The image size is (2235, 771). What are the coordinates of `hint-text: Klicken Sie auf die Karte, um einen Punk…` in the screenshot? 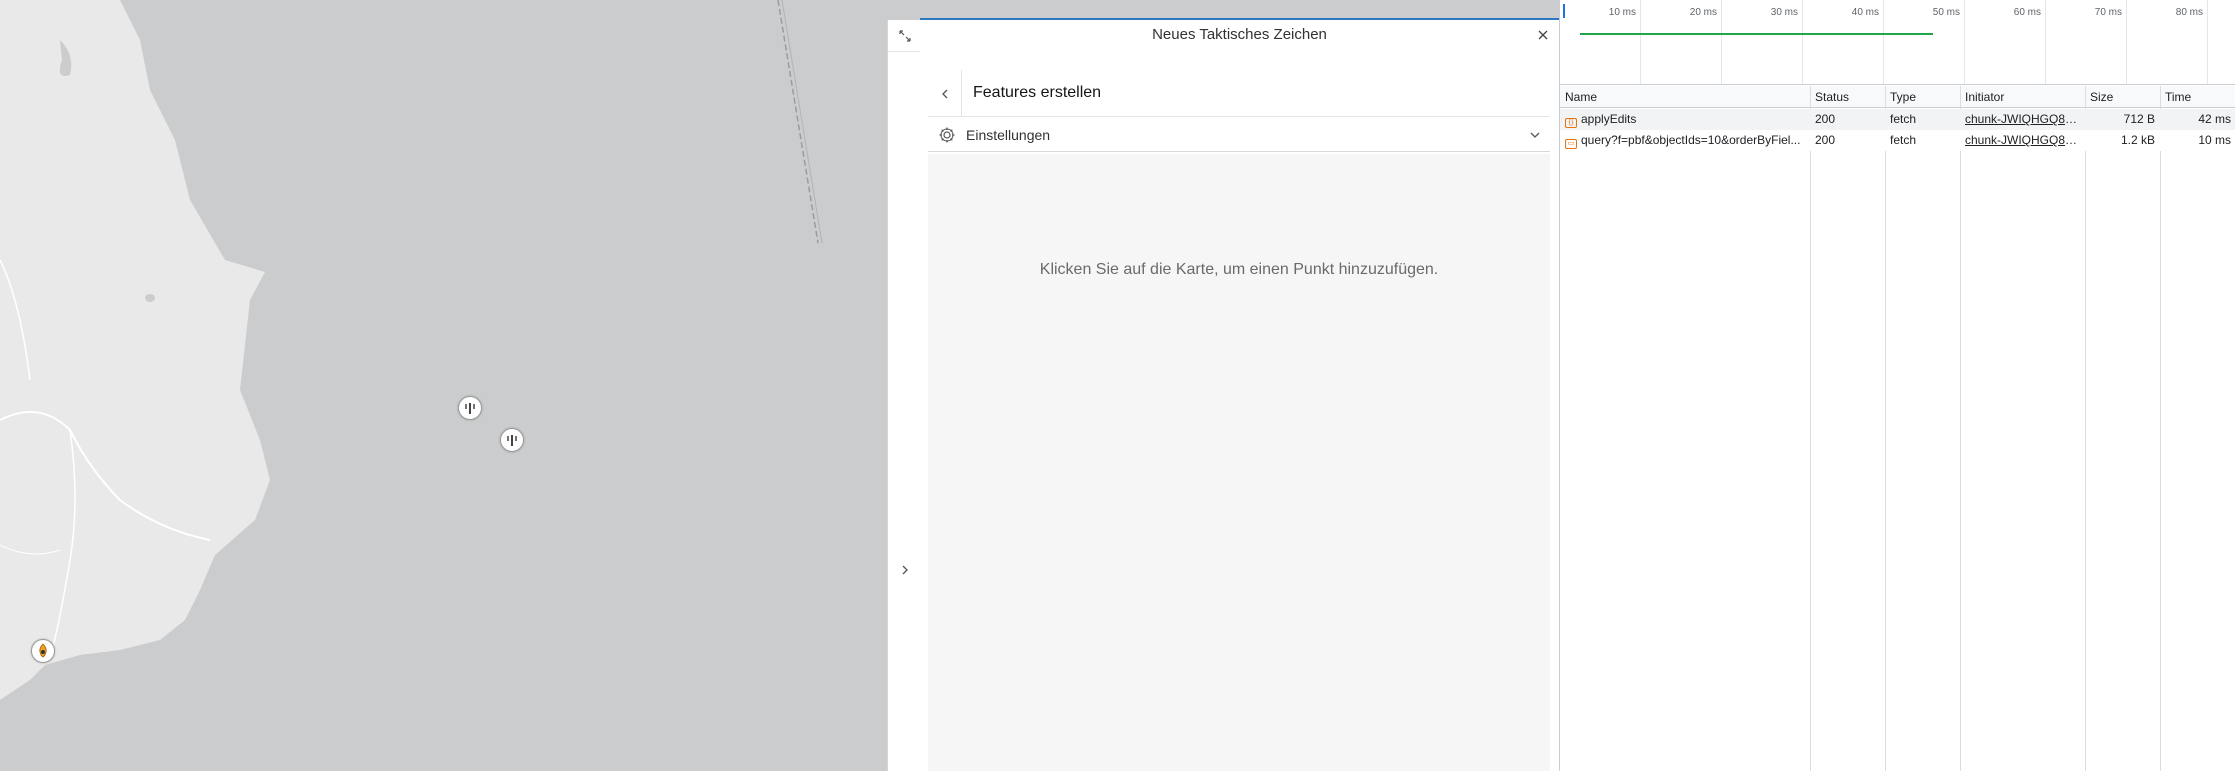 It's located at (1239, 269).